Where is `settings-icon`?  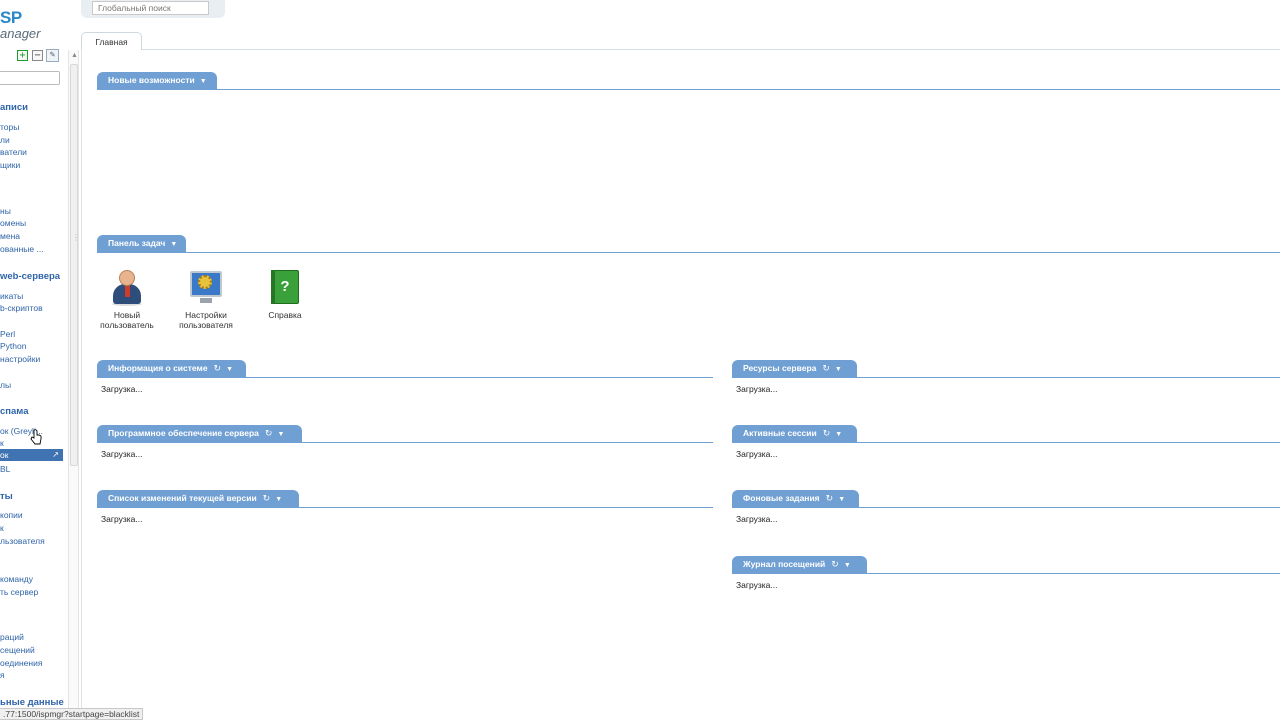 settings-icon is located at coordinates (206, 288).